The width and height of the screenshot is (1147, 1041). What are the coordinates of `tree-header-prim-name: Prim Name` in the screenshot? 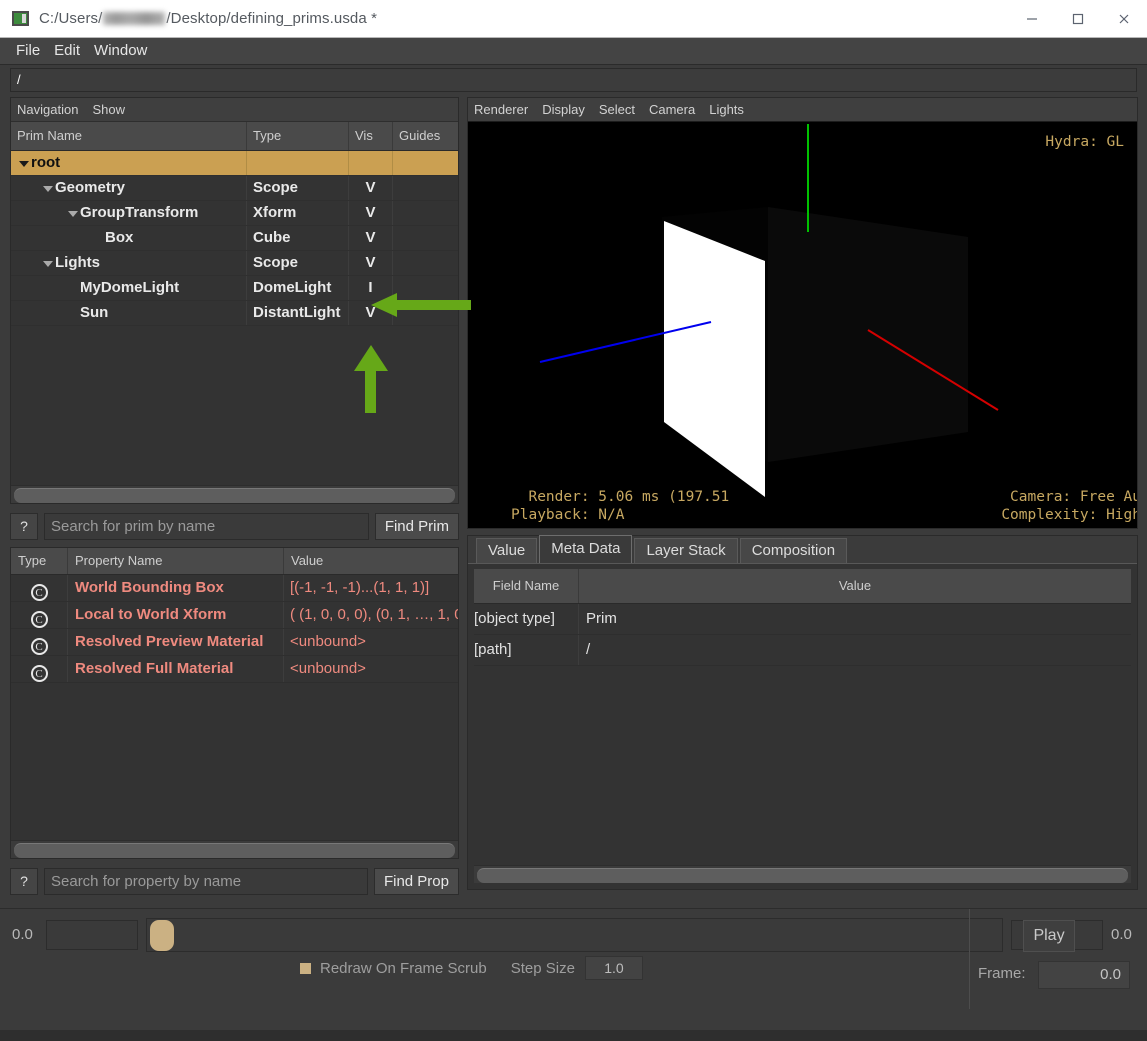 It's located at (129, 136).